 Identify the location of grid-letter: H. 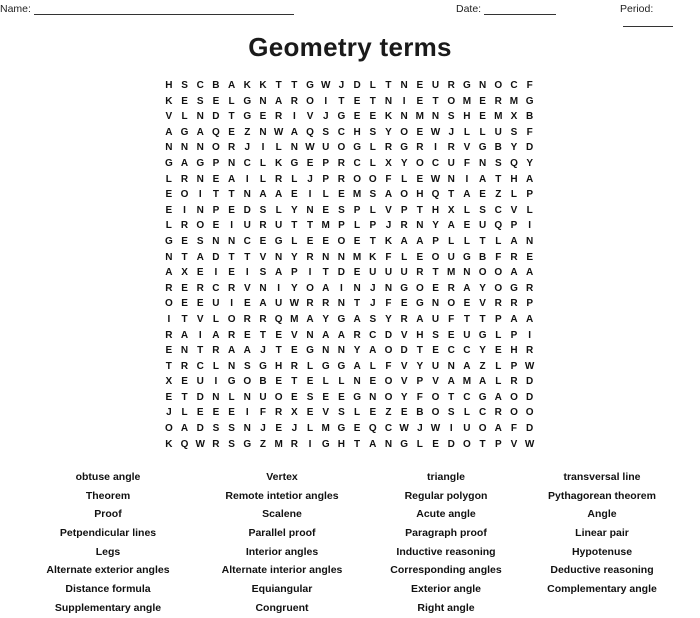
(420, 195).